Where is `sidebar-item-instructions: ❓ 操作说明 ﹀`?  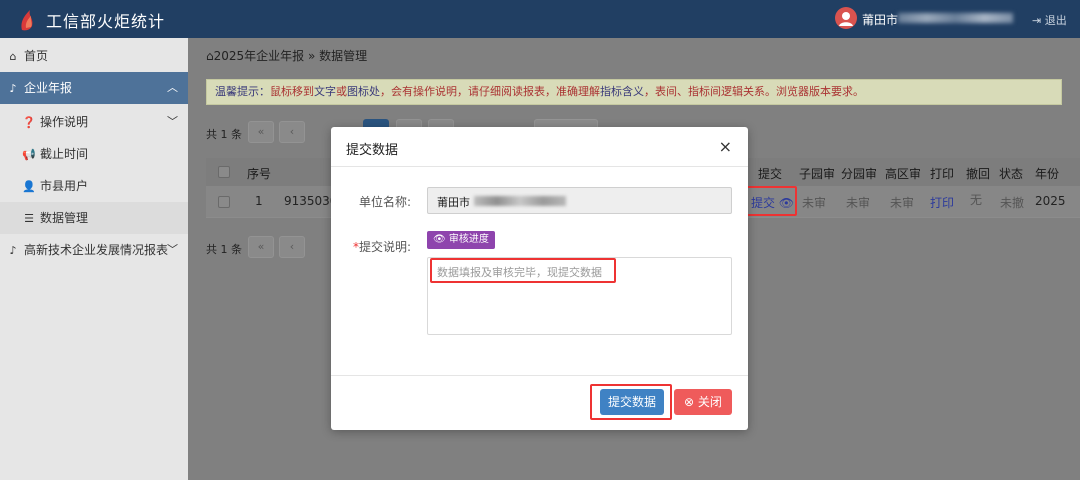
sidebar-item-instructions: ❓ 操作说明 ﹀ is located at coordinates (94, 122).